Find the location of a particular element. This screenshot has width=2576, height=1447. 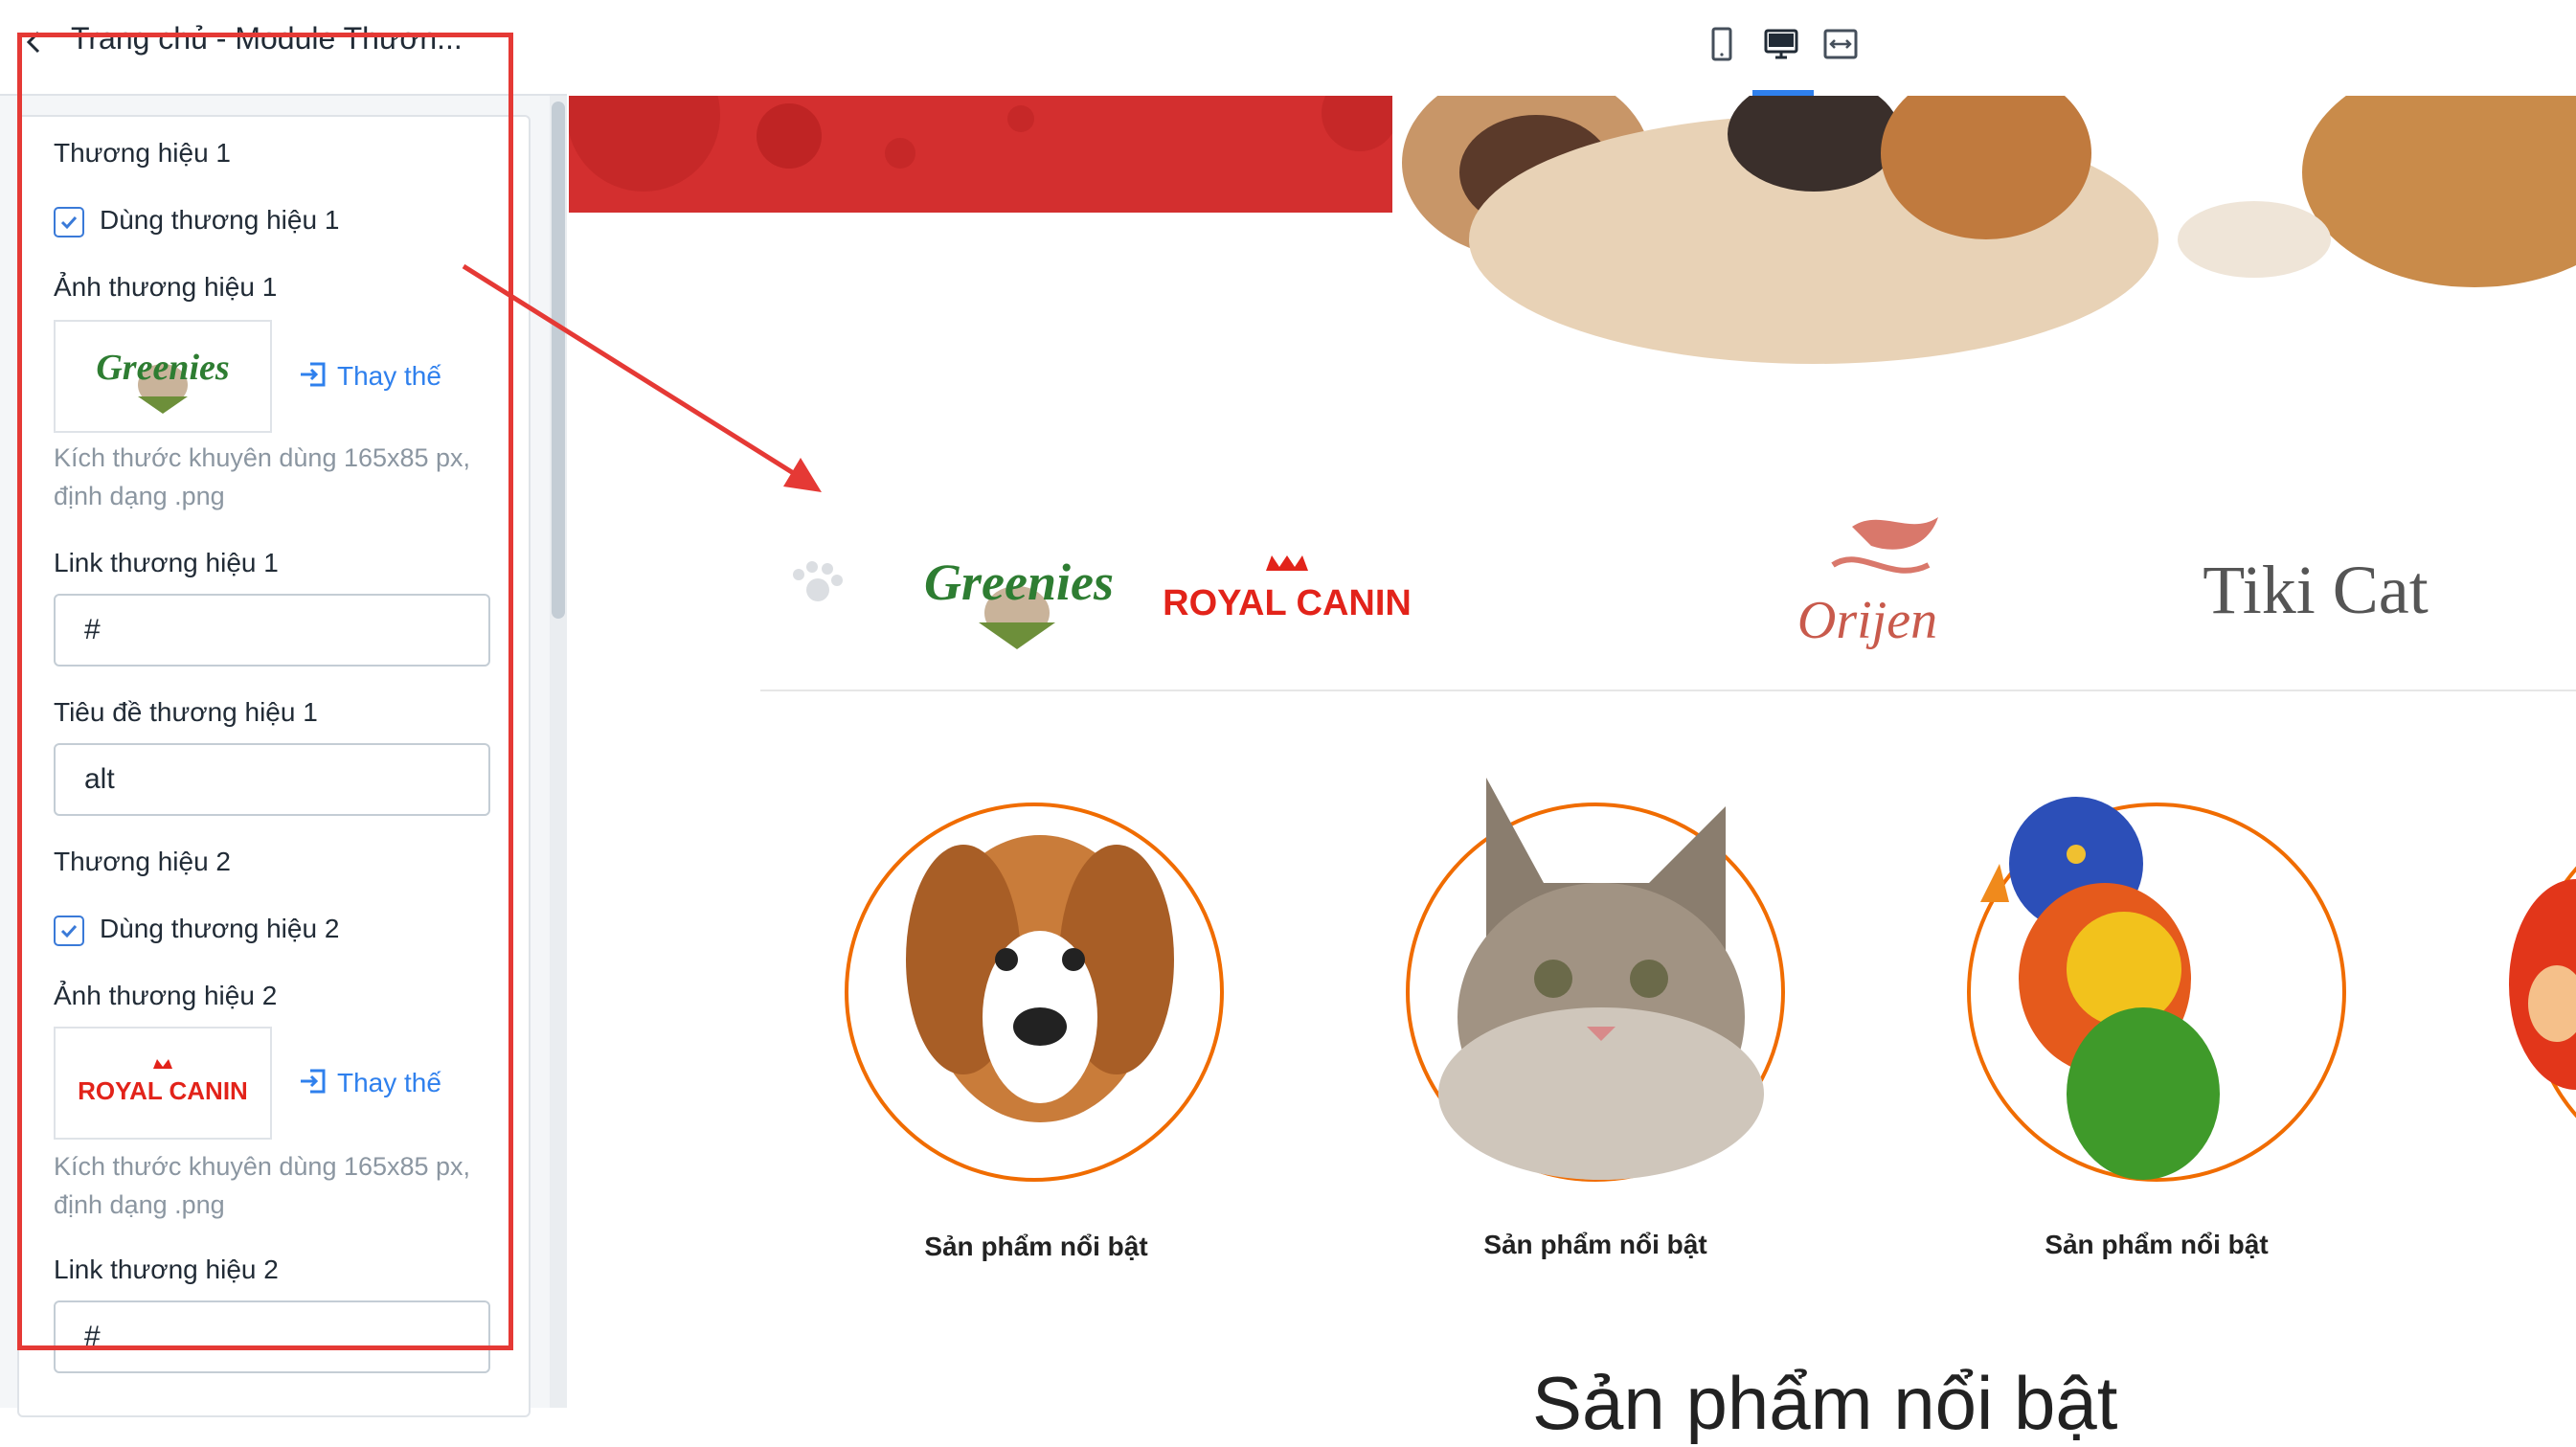

brand2-link-input is located at coordinates (272, 1337).